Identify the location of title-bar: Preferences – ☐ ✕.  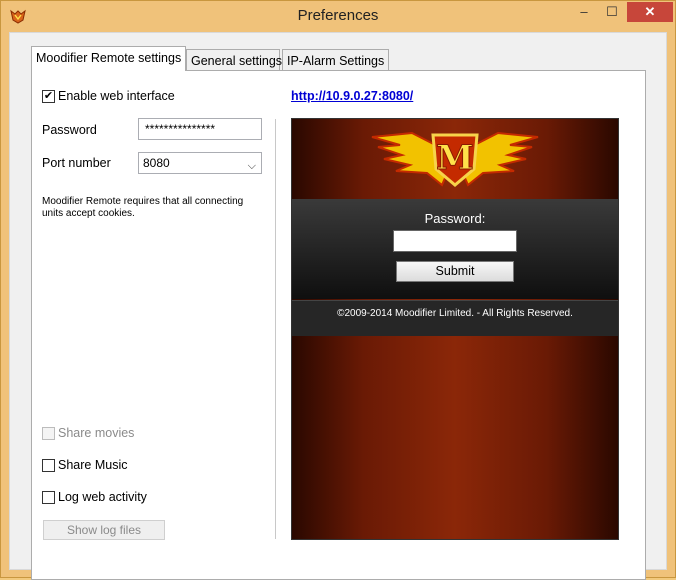
(338, 16).